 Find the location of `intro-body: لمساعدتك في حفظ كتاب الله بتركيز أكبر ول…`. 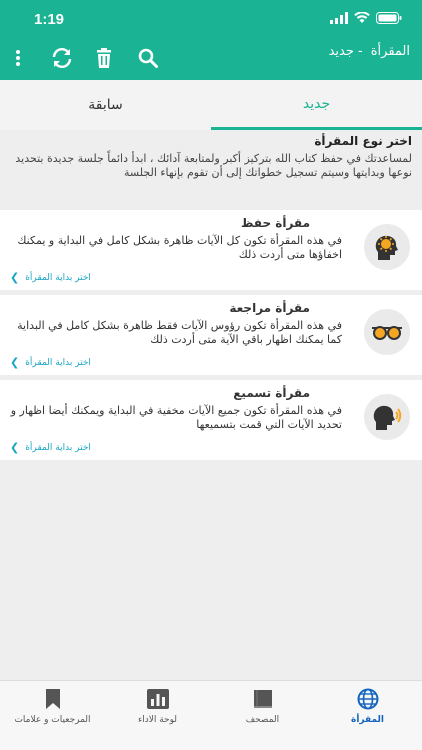

intro-body: لمساعدتك في حفظ كتاب الله بتركيز أكبر ول… is located at coordinates (213, 165).